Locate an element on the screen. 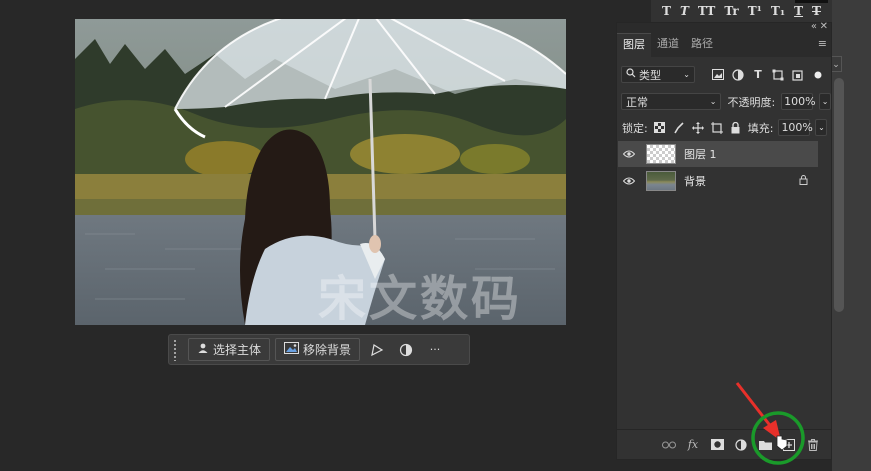 This screenshot has width=871, height=471. faux-italic-button: T is located at coordinates (684, 11).